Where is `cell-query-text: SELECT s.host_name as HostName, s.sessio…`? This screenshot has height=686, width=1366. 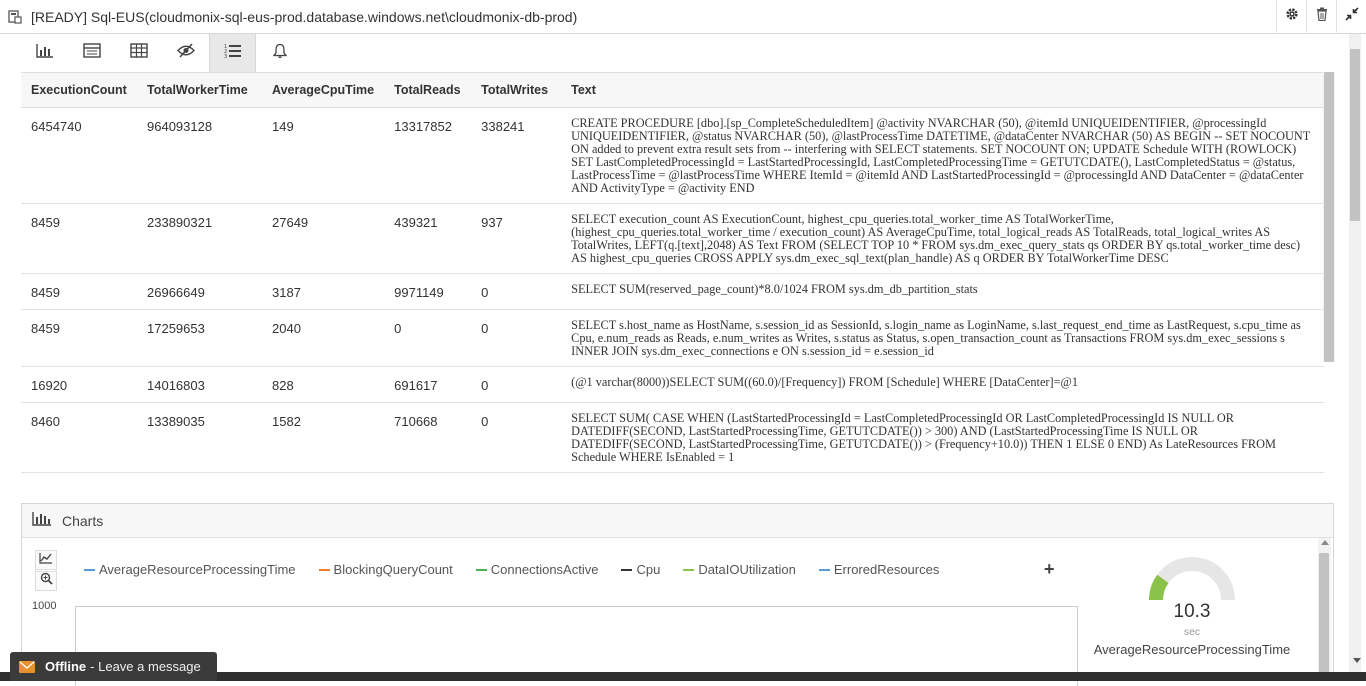 cell-query-text: SELECT s.host_name as HostName, s.sessio… is located at coordinates (942, 338).